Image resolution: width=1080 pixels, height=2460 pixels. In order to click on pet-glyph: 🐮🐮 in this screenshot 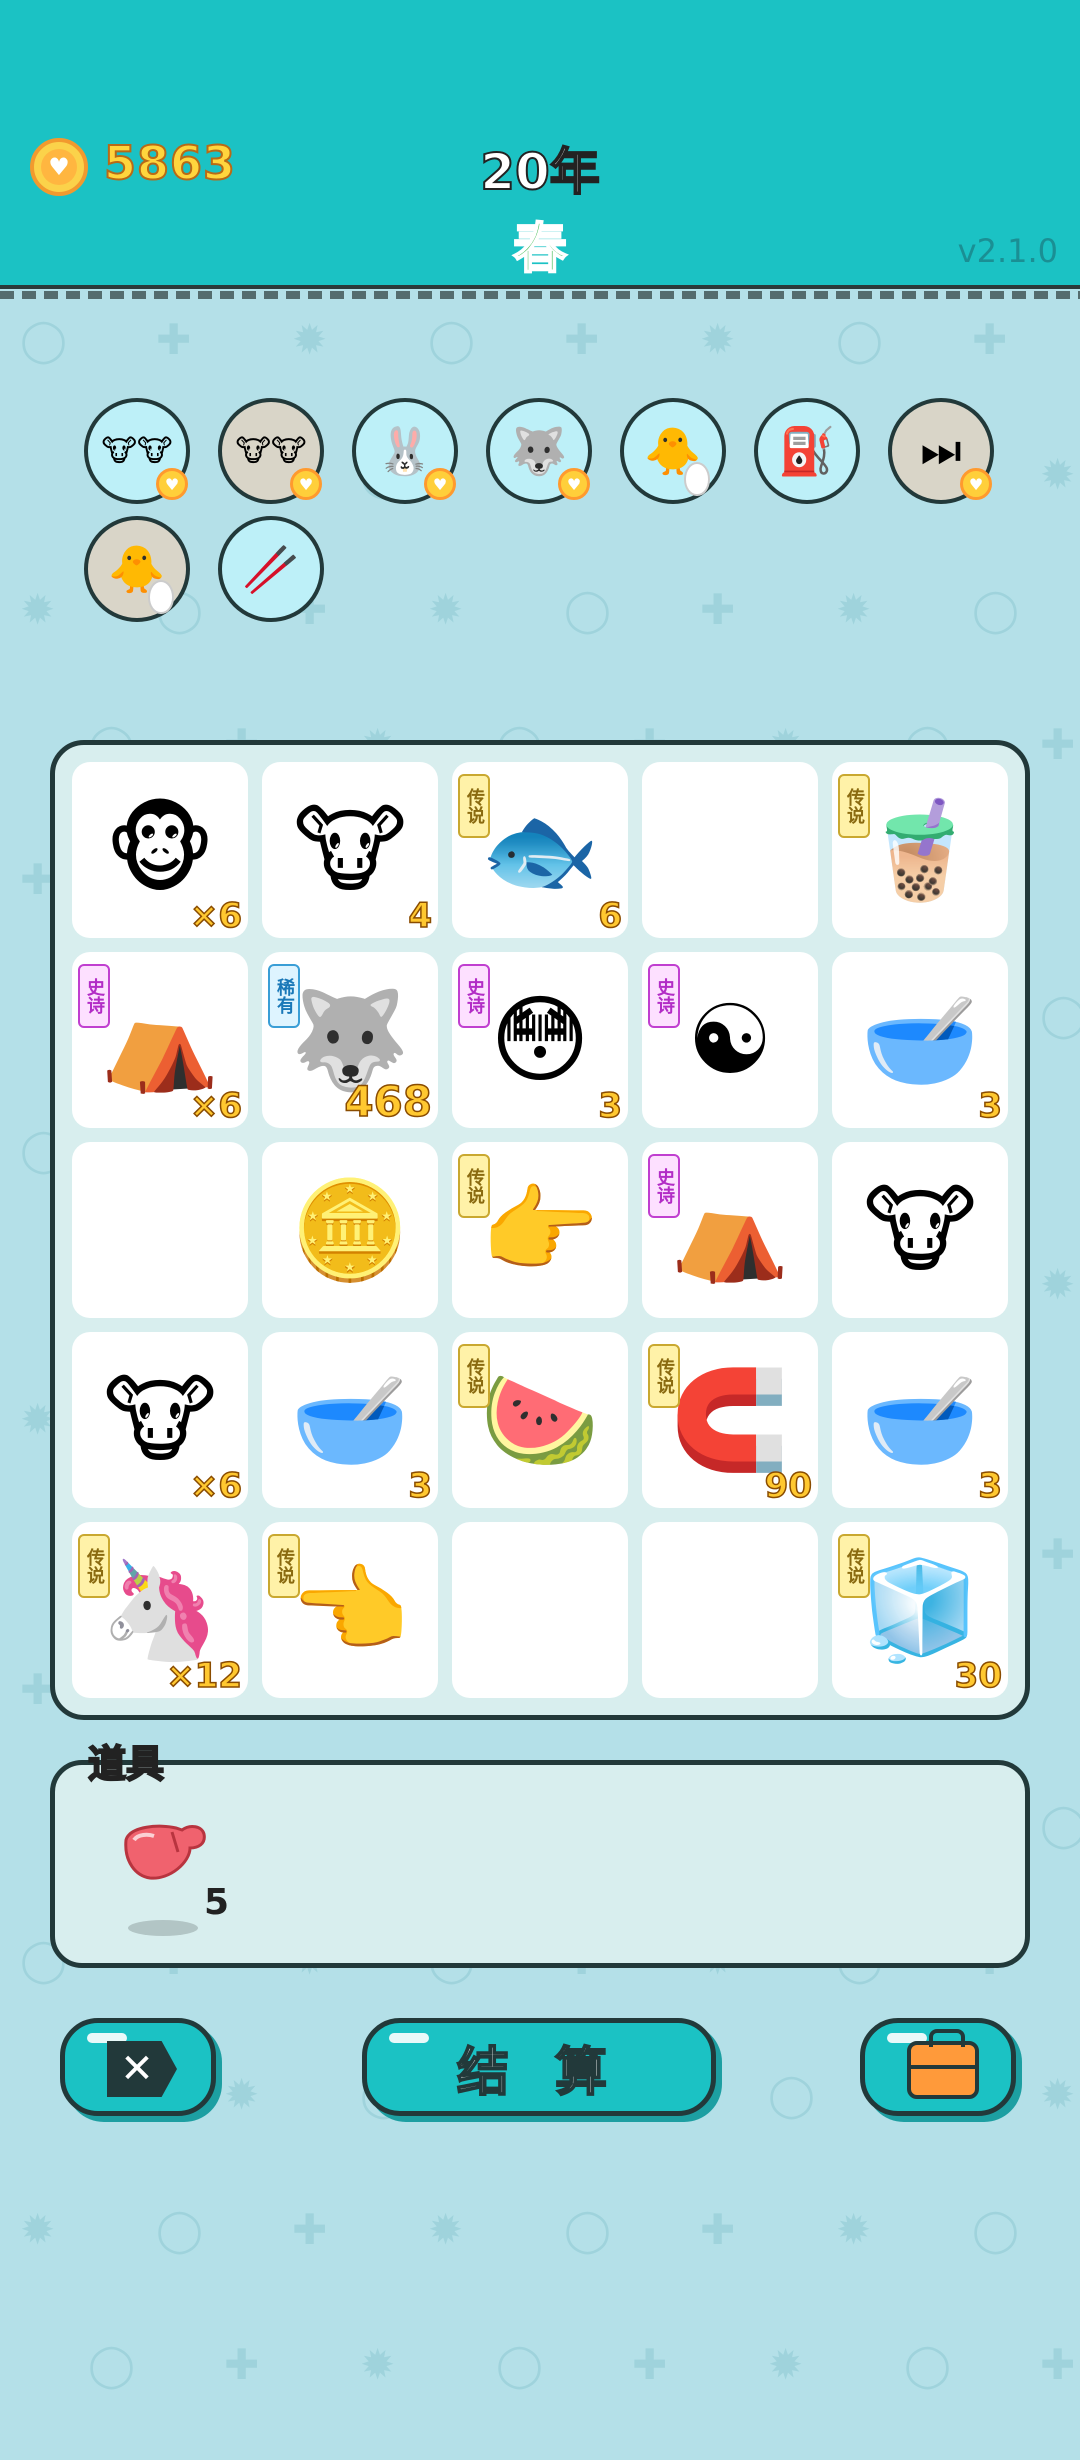, I will do `click(271, 451)`.